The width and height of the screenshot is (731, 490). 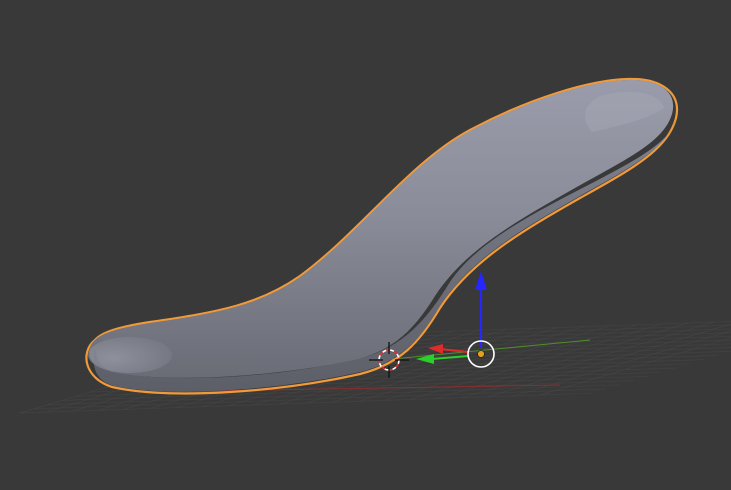 What do you see at coordinates (481, 354) in the screenshot?
I see `object-origin-dot` at bounding box center [481, 354].